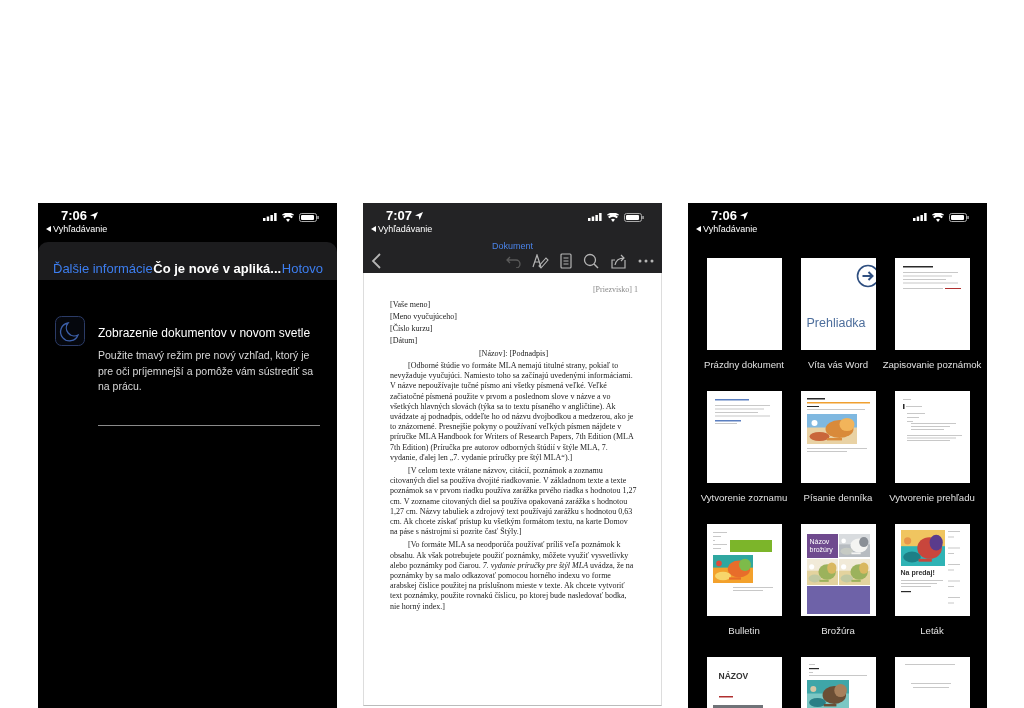 The width and height of the screenshot is (1024, 708). I want to click on banner-block, so click(750, 546).